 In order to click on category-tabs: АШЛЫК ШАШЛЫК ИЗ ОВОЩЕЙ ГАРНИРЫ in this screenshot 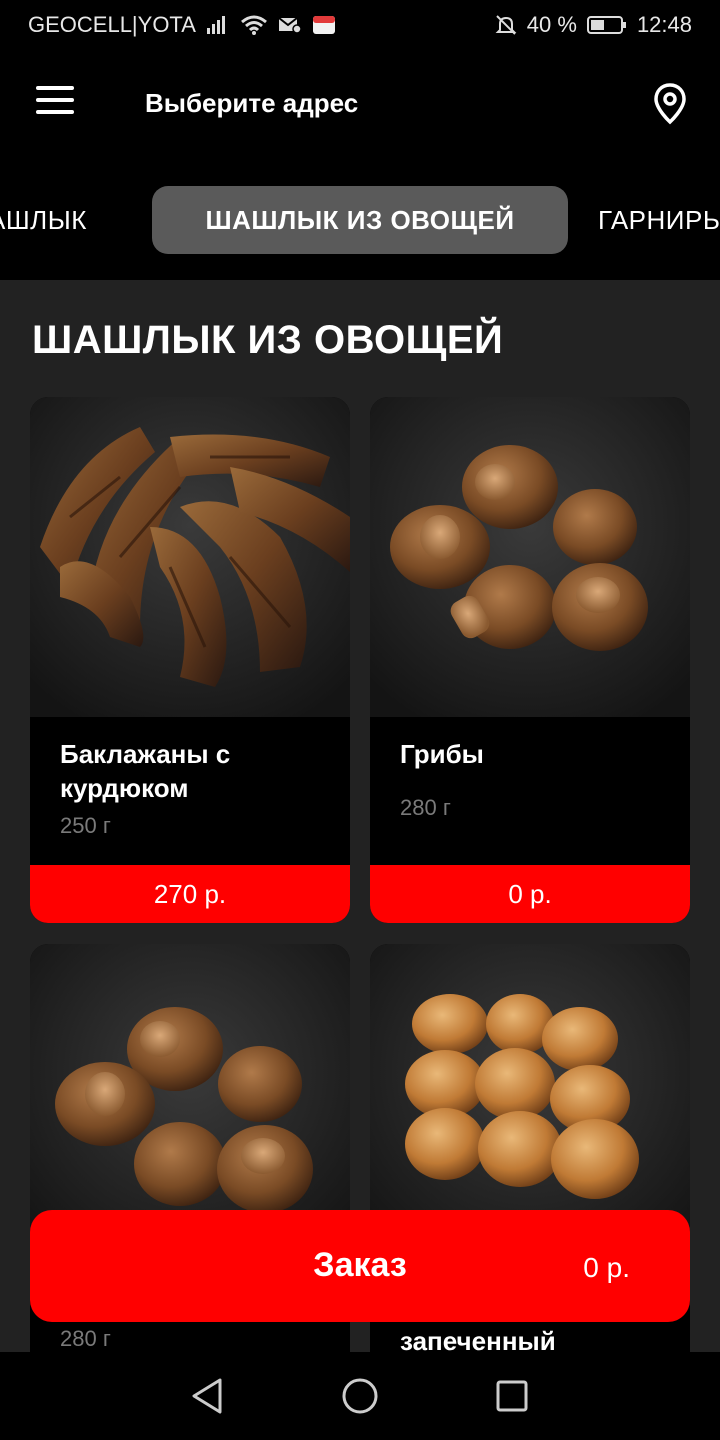, I will do `click(360, 220)`.